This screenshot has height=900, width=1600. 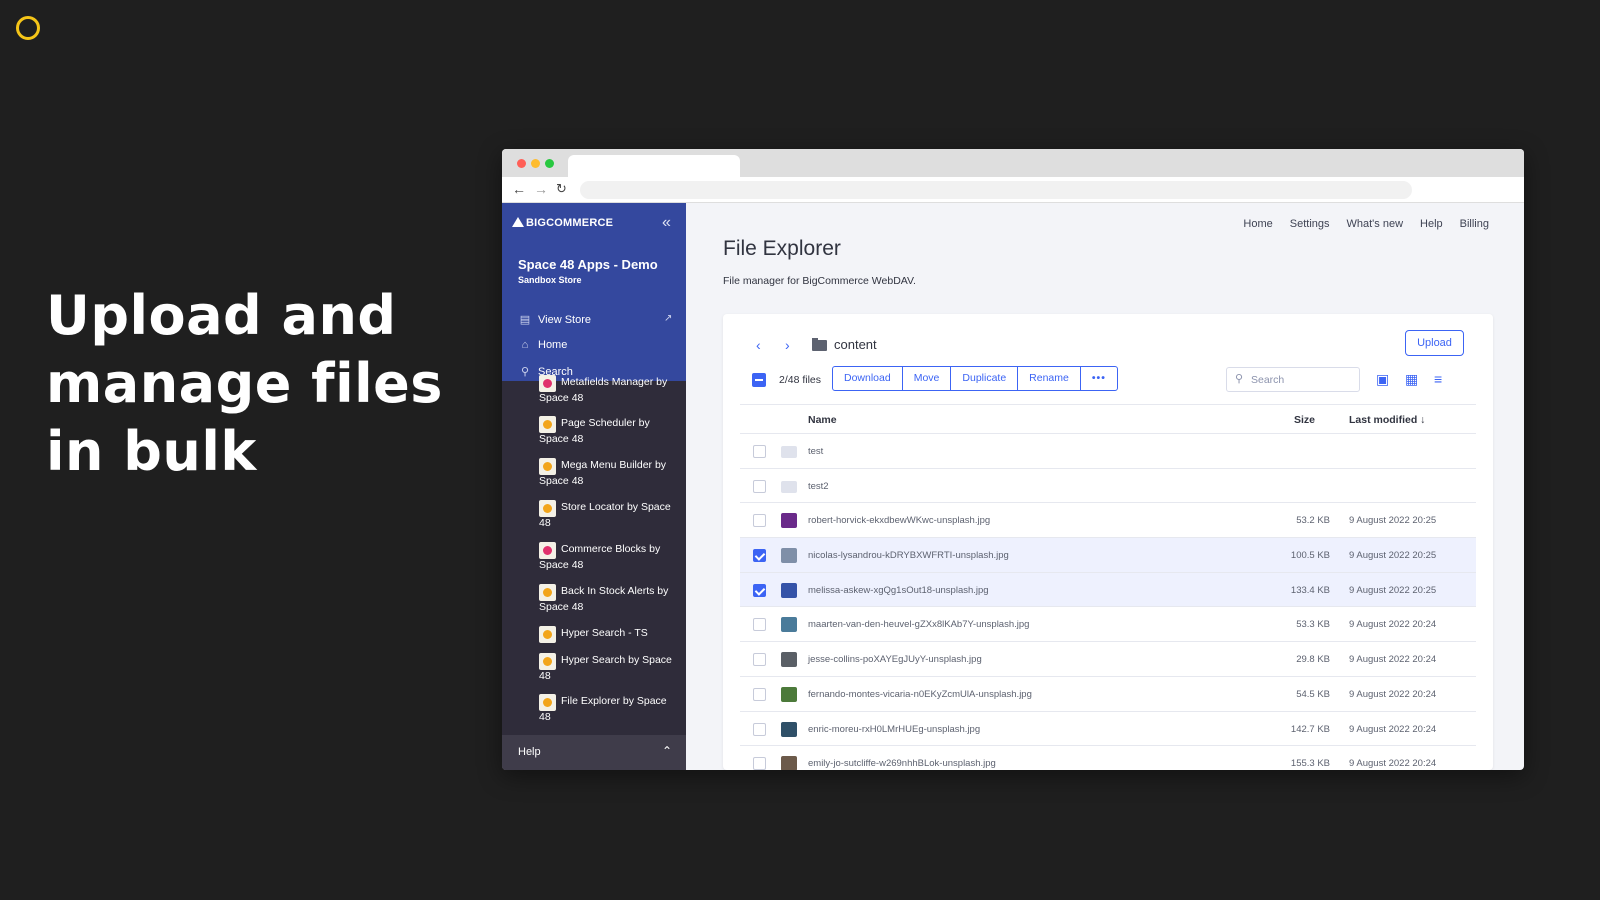 What do you see at coordinates (1382, 379) in the screenshot?
I see `new-folder-icon: ▣` at bounding box center [1382, 379].